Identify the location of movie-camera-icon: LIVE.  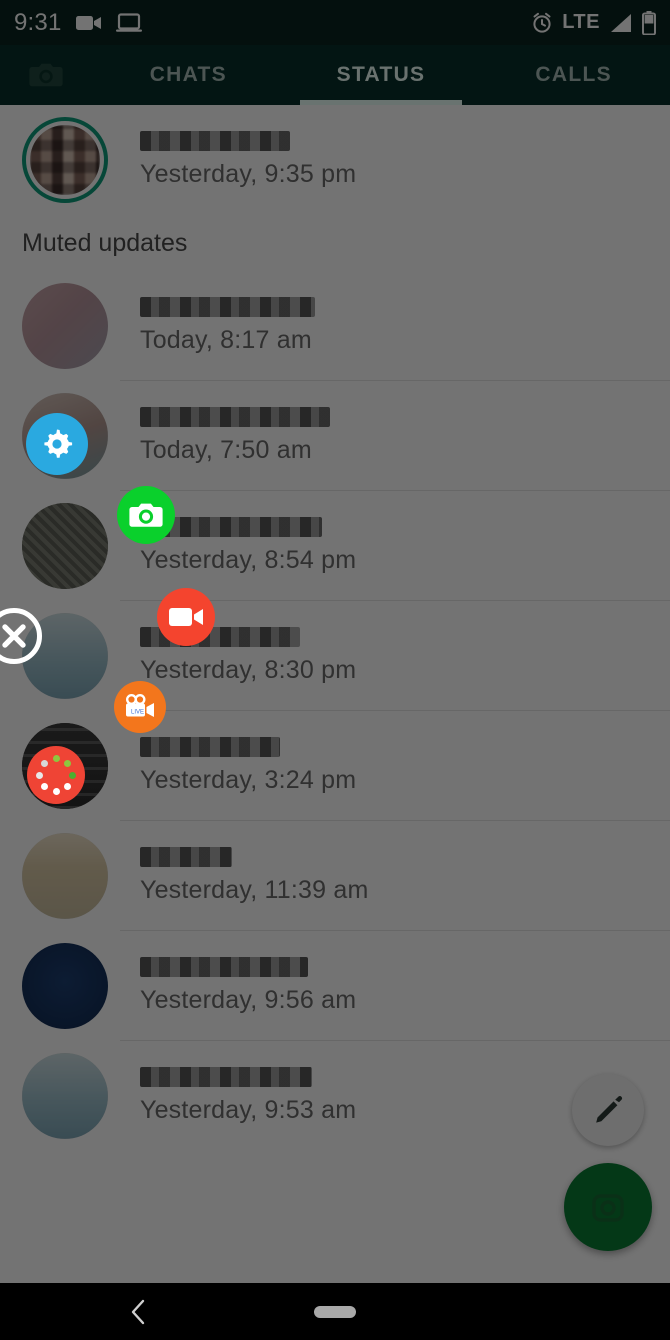
(140, 707).